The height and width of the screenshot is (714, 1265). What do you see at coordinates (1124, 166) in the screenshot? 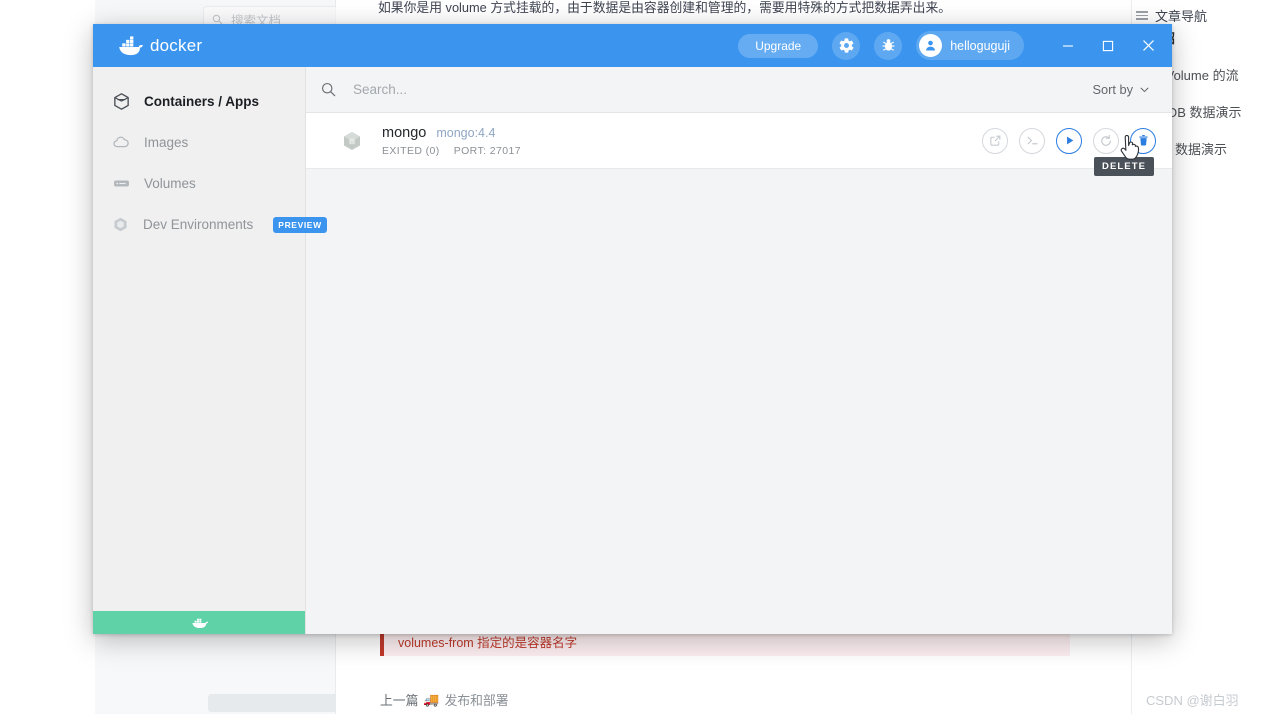
I see `delete-tooltip: DELETE` at bounding box center [1124, 166].